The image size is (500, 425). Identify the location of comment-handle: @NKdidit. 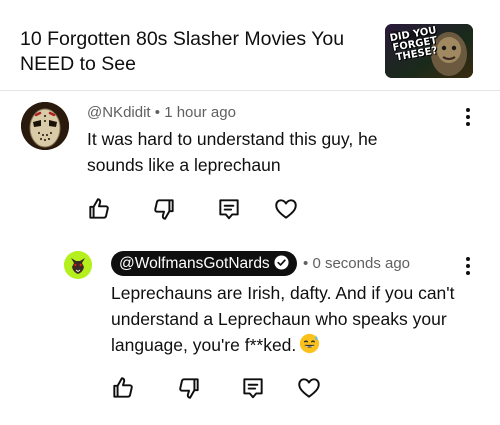
(119, 112).